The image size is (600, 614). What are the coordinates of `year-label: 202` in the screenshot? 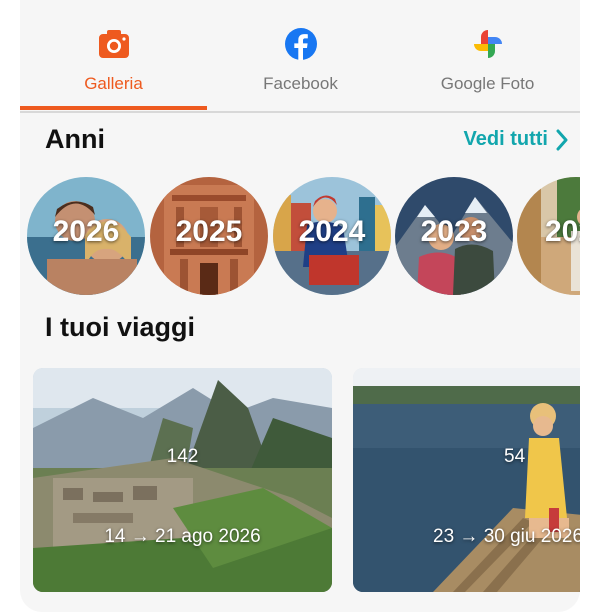 It's located at (562, 231).